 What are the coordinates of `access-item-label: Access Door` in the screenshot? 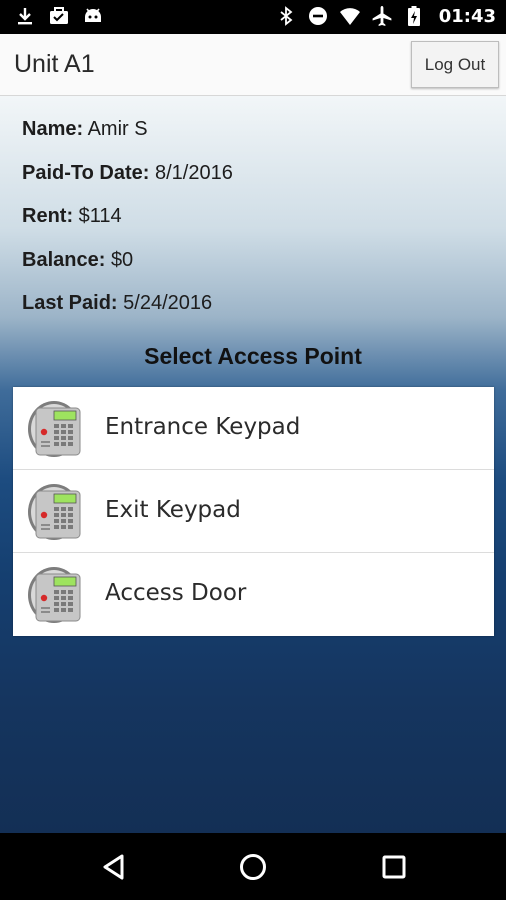 It's located at (176, 593).